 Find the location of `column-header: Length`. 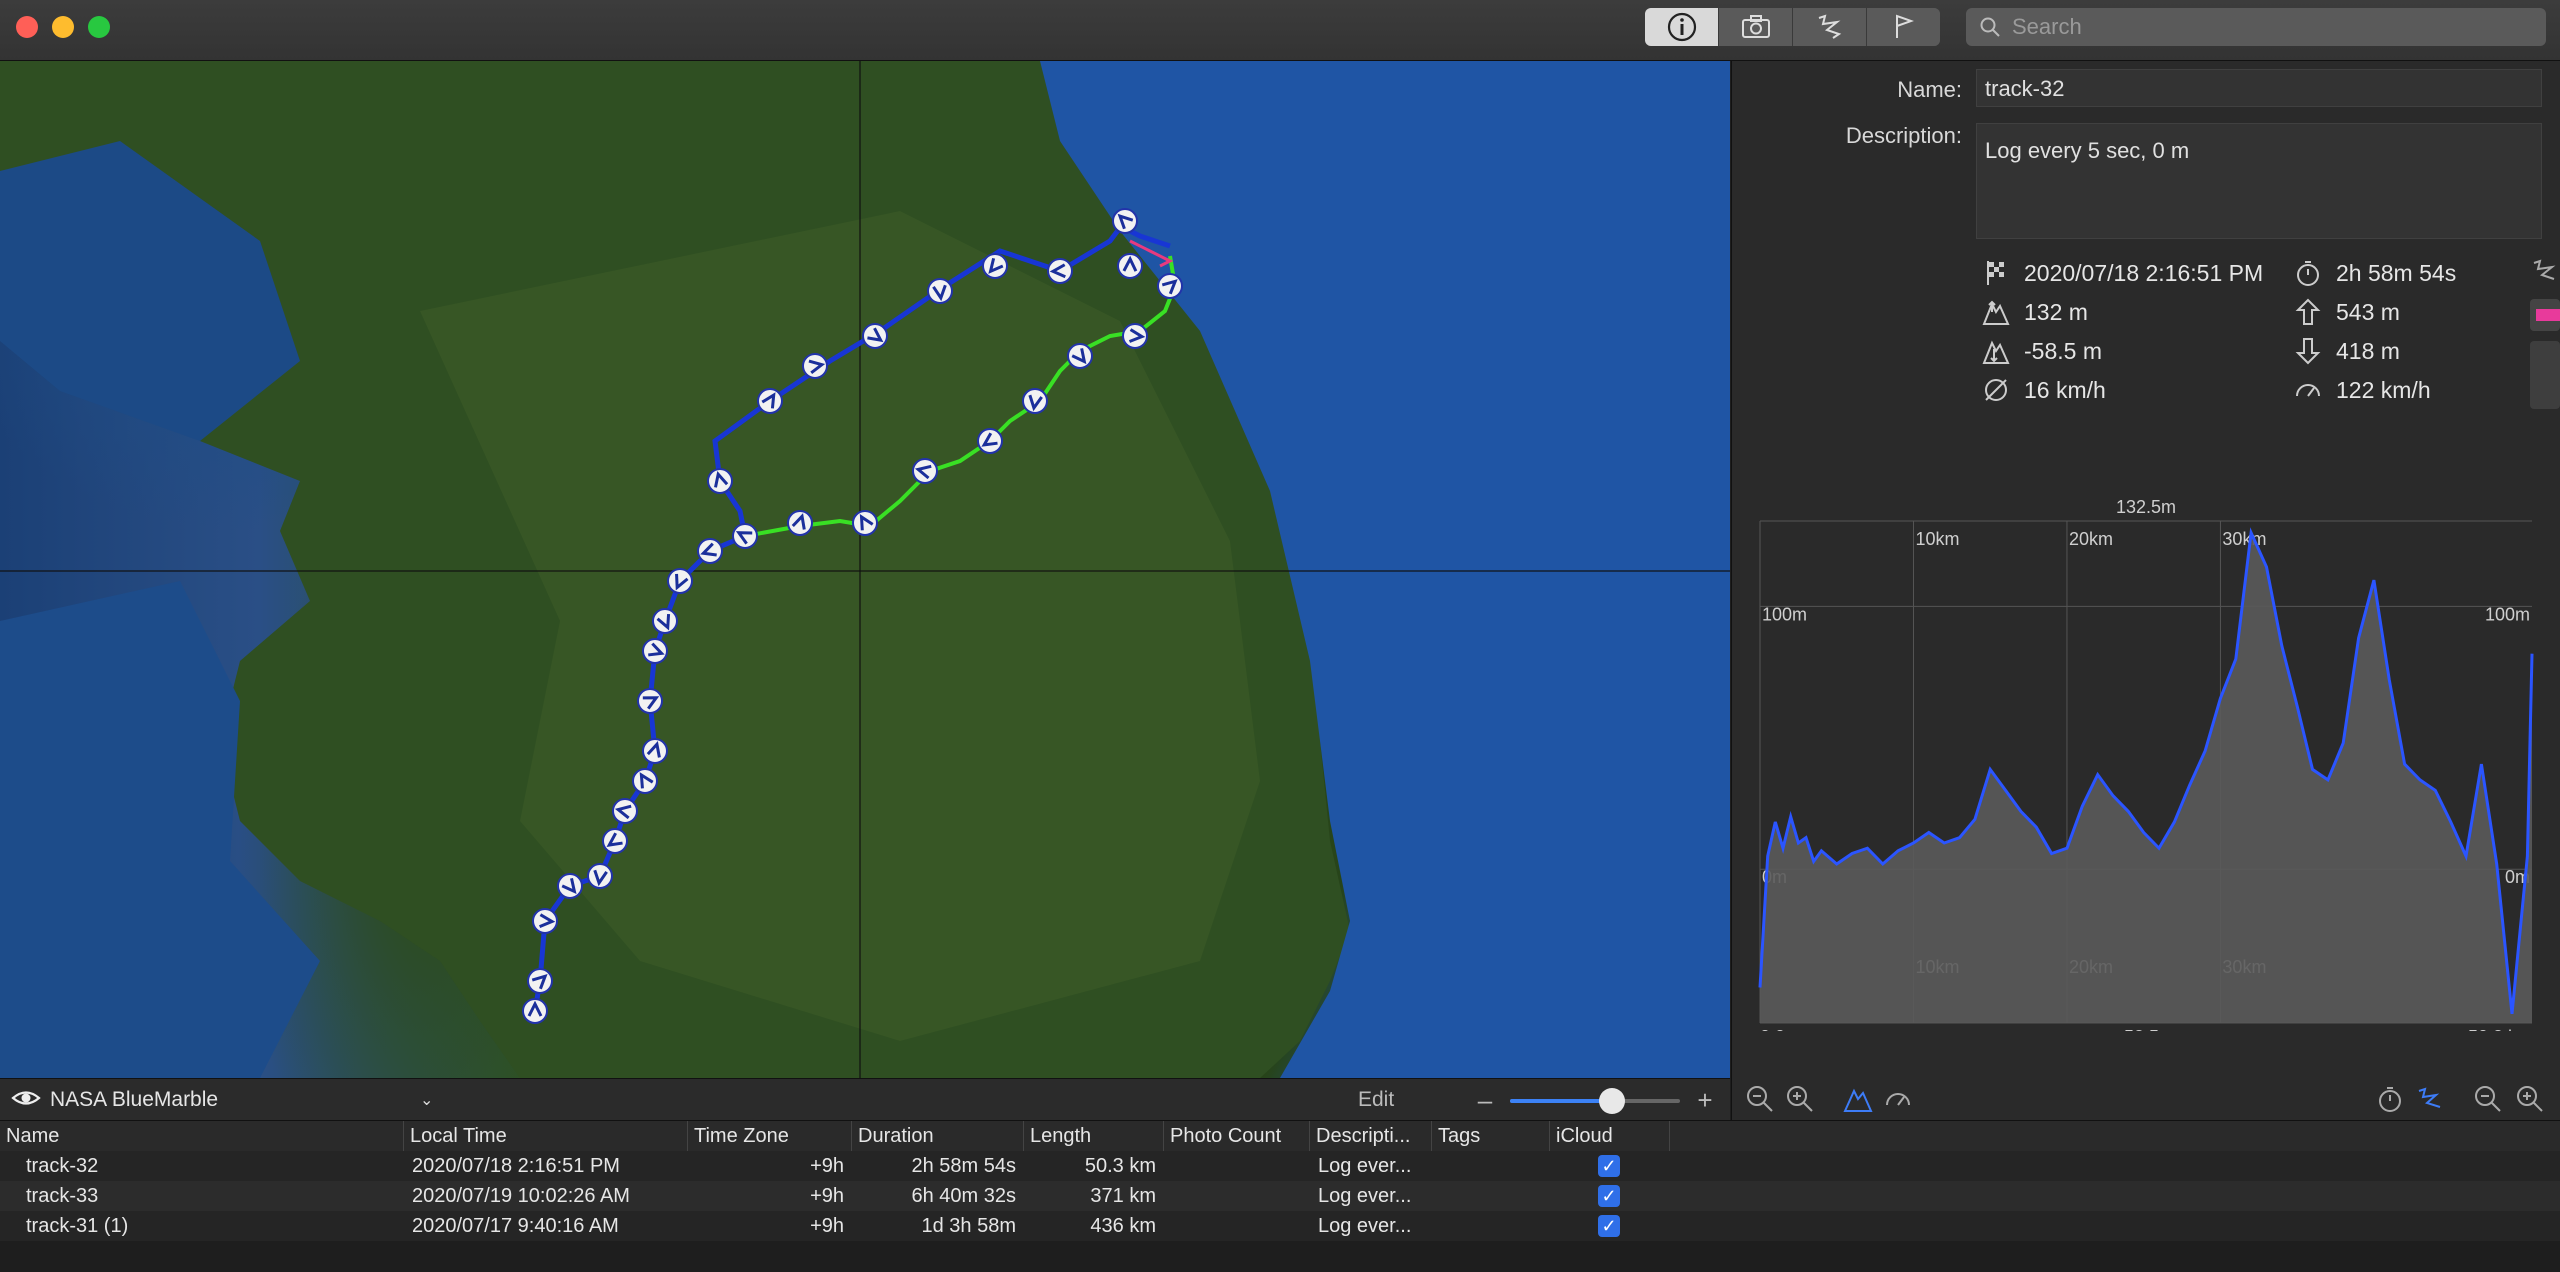

column-header: Length is located at coordinates (1094, 1136).